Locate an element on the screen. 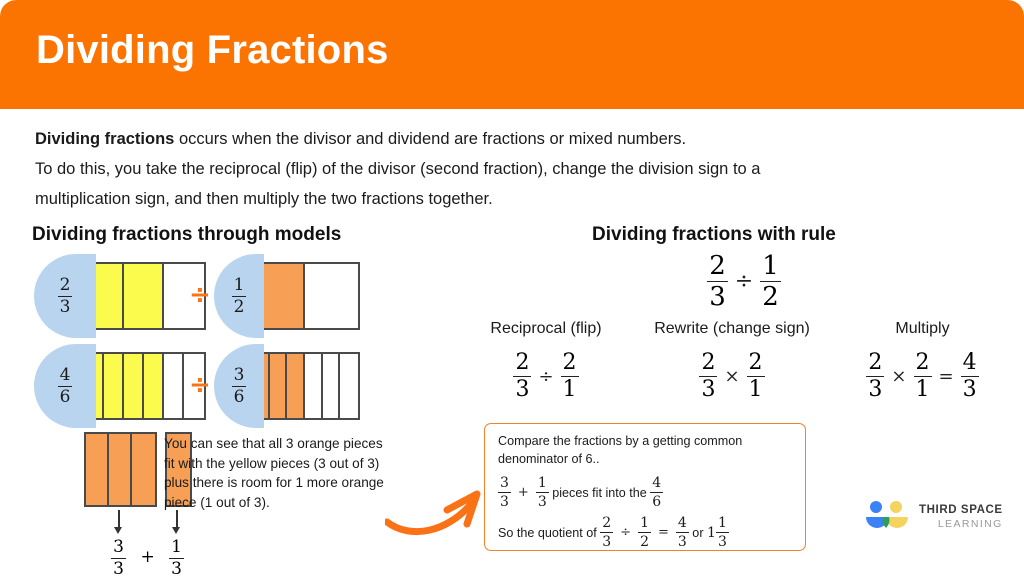 The width and height of the screenshot is (1024, 582). third-space-learning-logo: THIRD SPACE LEARNING is located at coordinates (933, 517).